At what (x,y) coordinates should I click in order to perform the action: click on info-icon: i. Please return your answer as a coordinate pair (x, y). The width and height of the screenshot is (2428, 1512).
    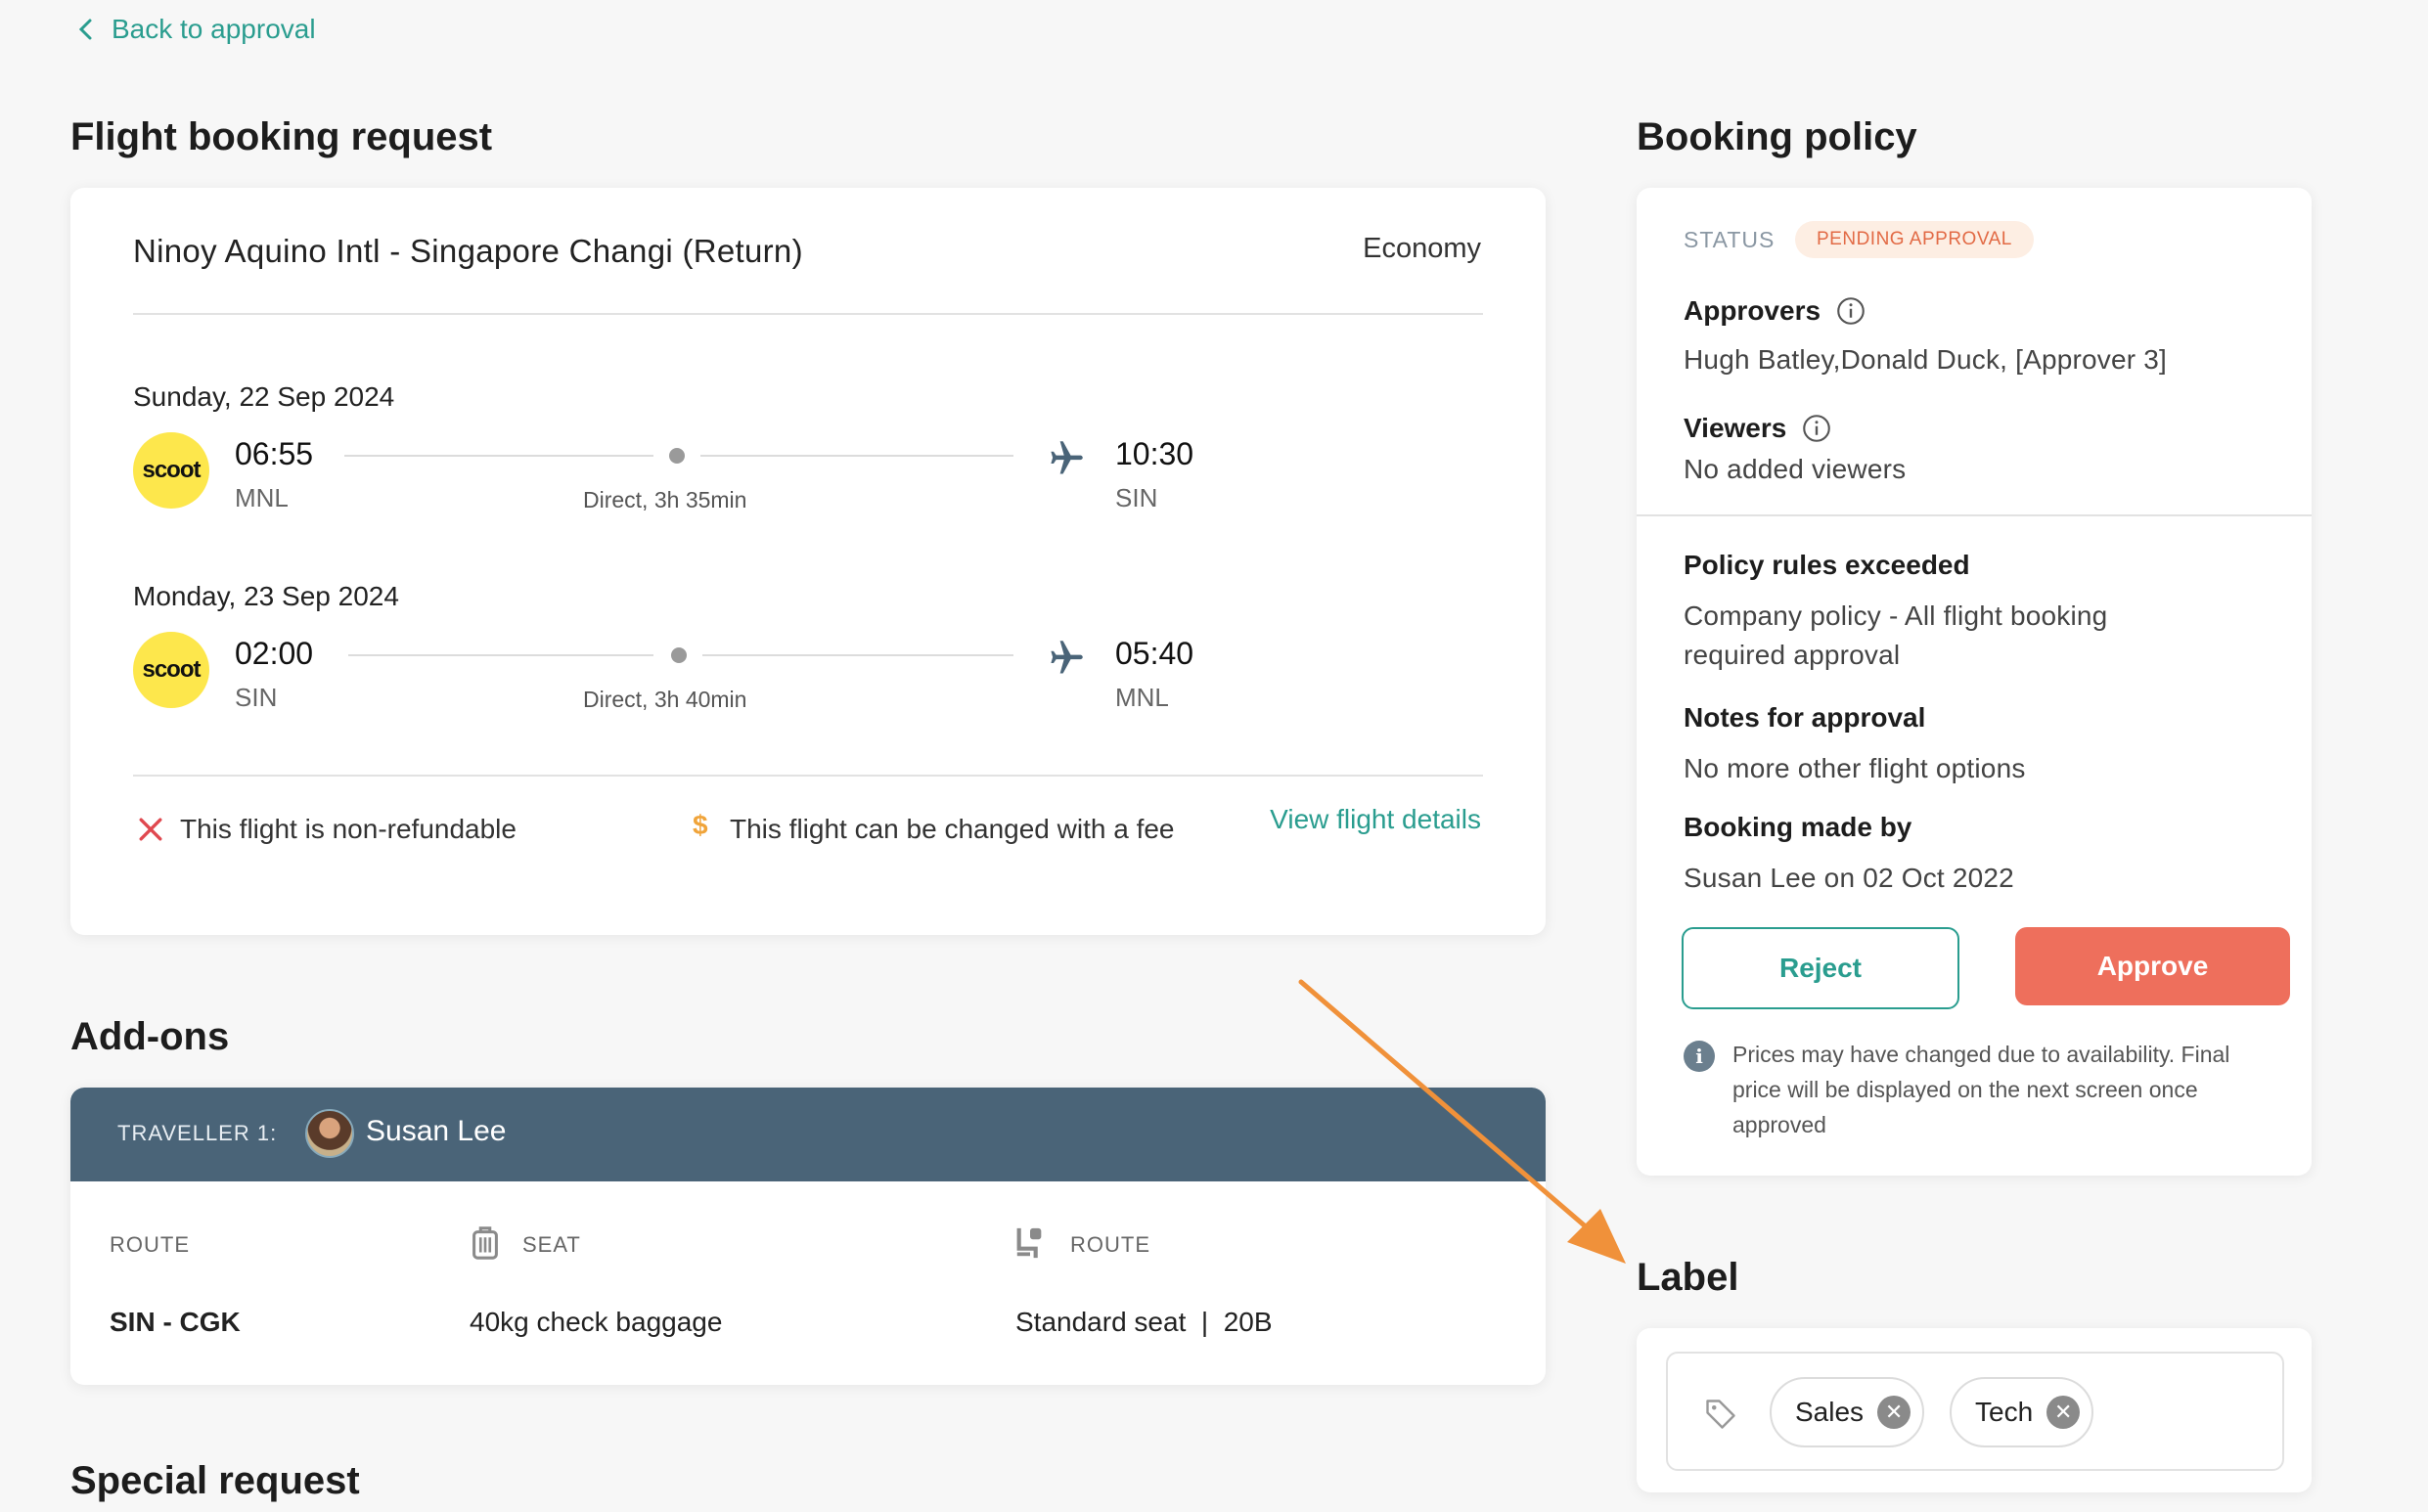
    Looking at the image, I should click on (1699, 1057).